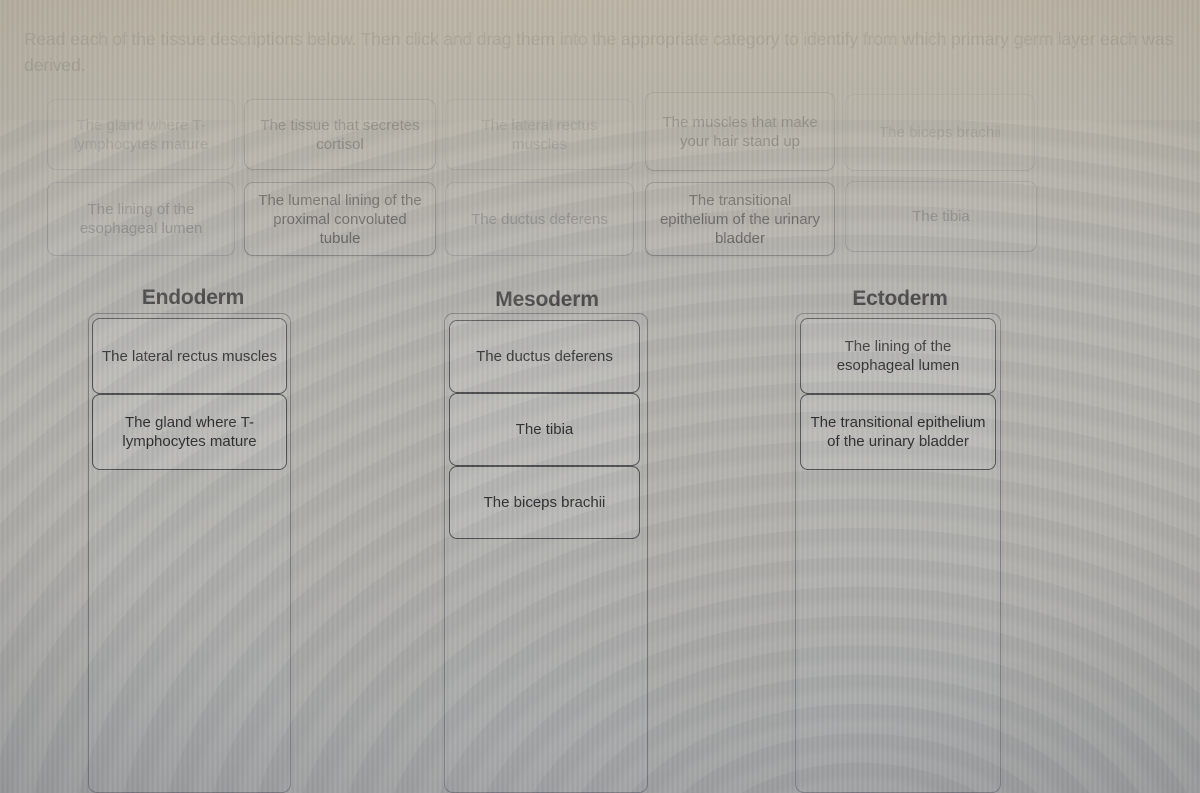 The height and width of the screenshot is (793, 1200). I want to click on draggable-tile: The lining of the esophageal lumen, so click(141, 219).